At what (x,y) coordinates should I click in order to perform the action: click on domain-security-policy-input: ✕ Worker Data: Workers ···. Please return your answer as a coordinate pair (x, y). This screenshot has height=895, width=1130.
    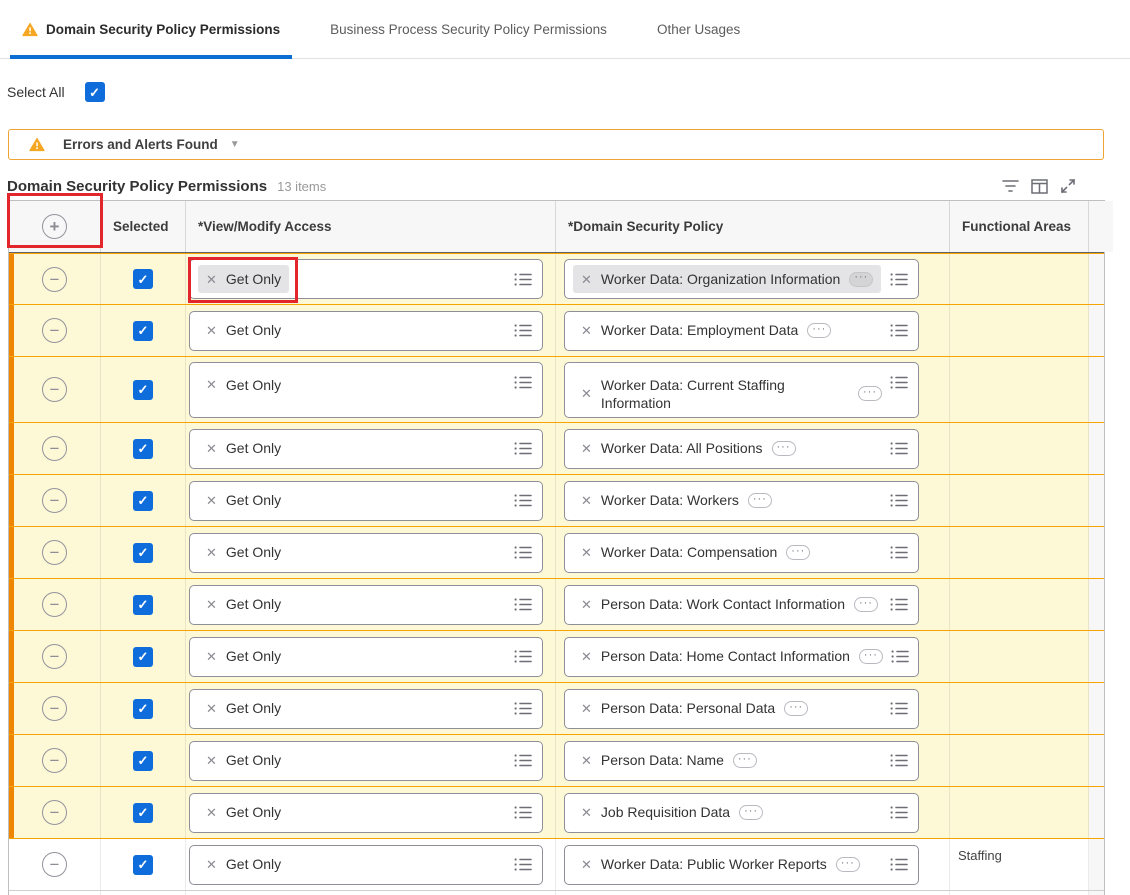
    Looking at the image, I should click on (741, 500).